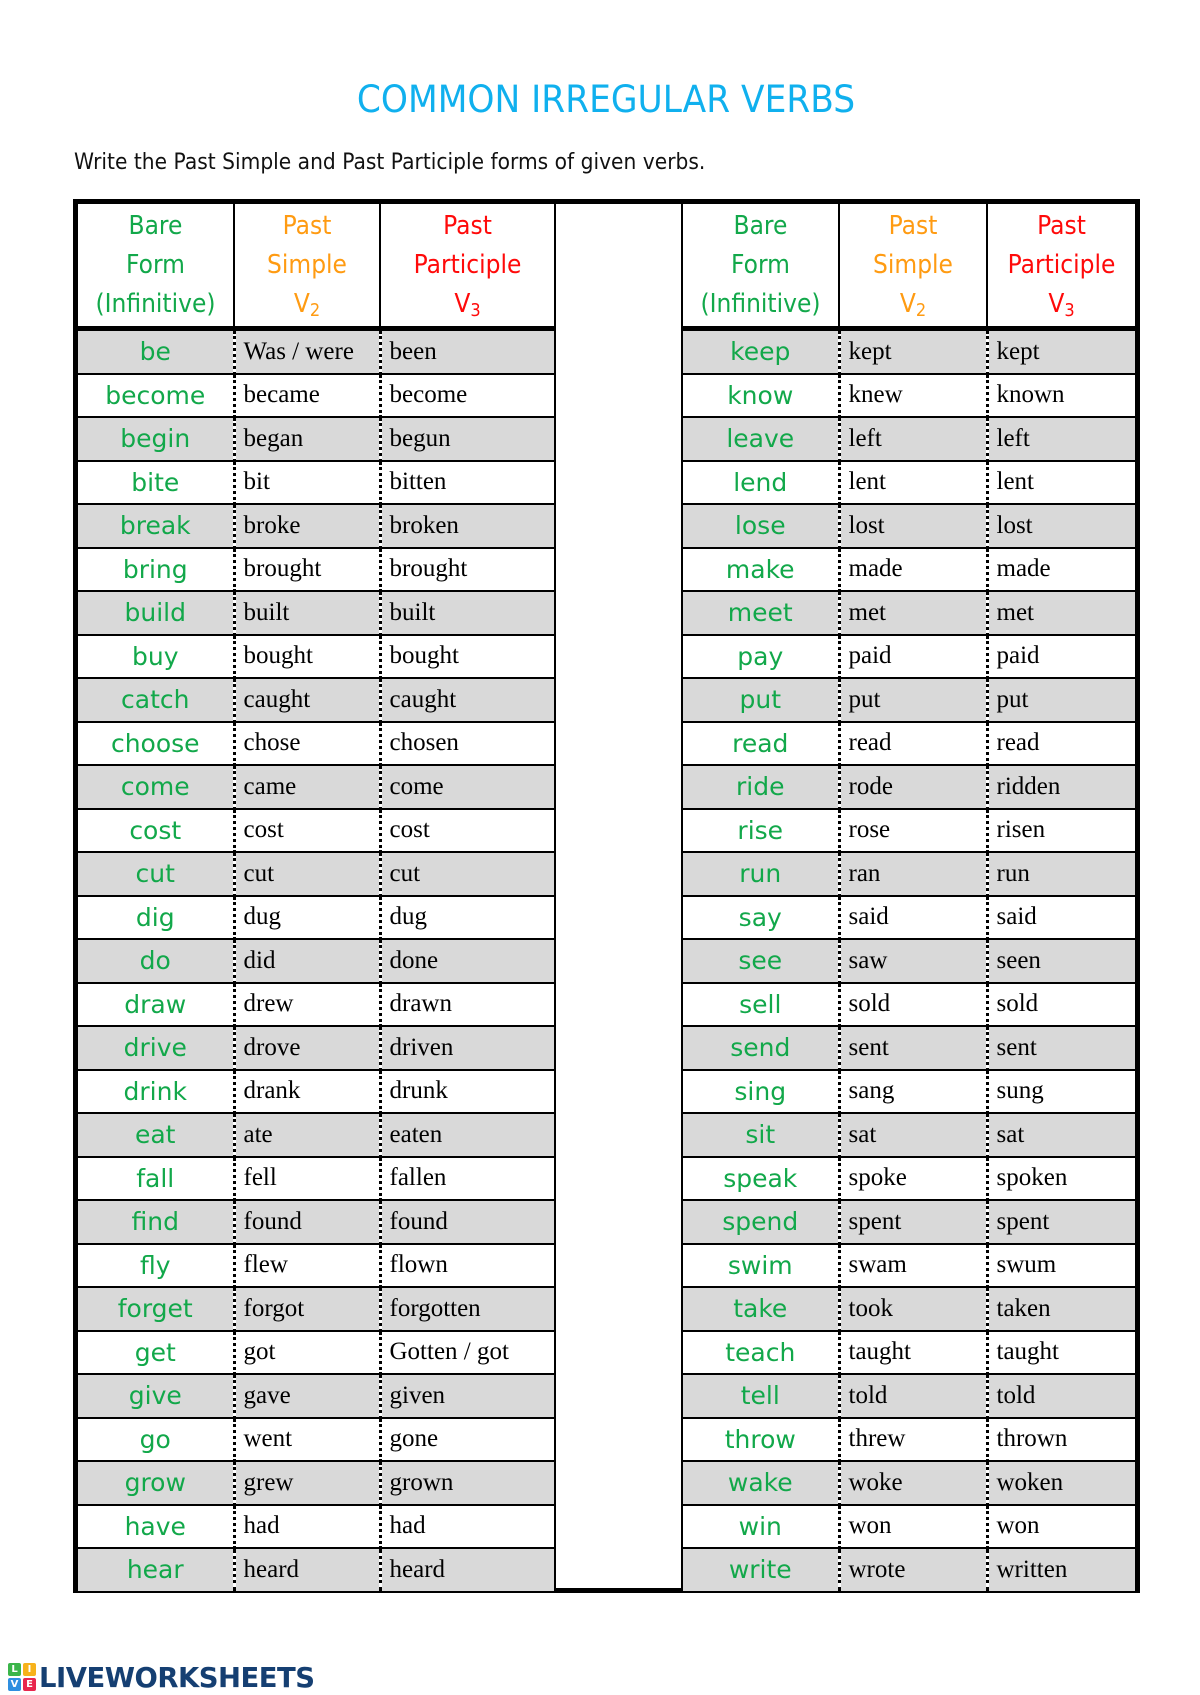  What do you see at coordinates (762, 1308) in the screenshot?
I see `base-form-cell: take` at bounding box center [762, 1308].